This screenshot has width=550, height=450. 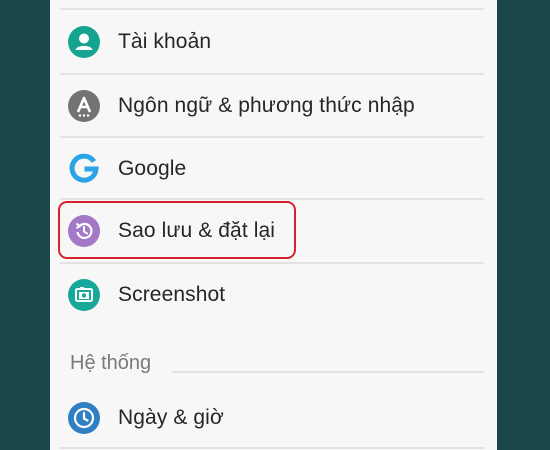 What do you see at coordinates (172, 294) in the screenshot?
I see `settings-item-label: Screenshot` at bounding box center [172, 294].